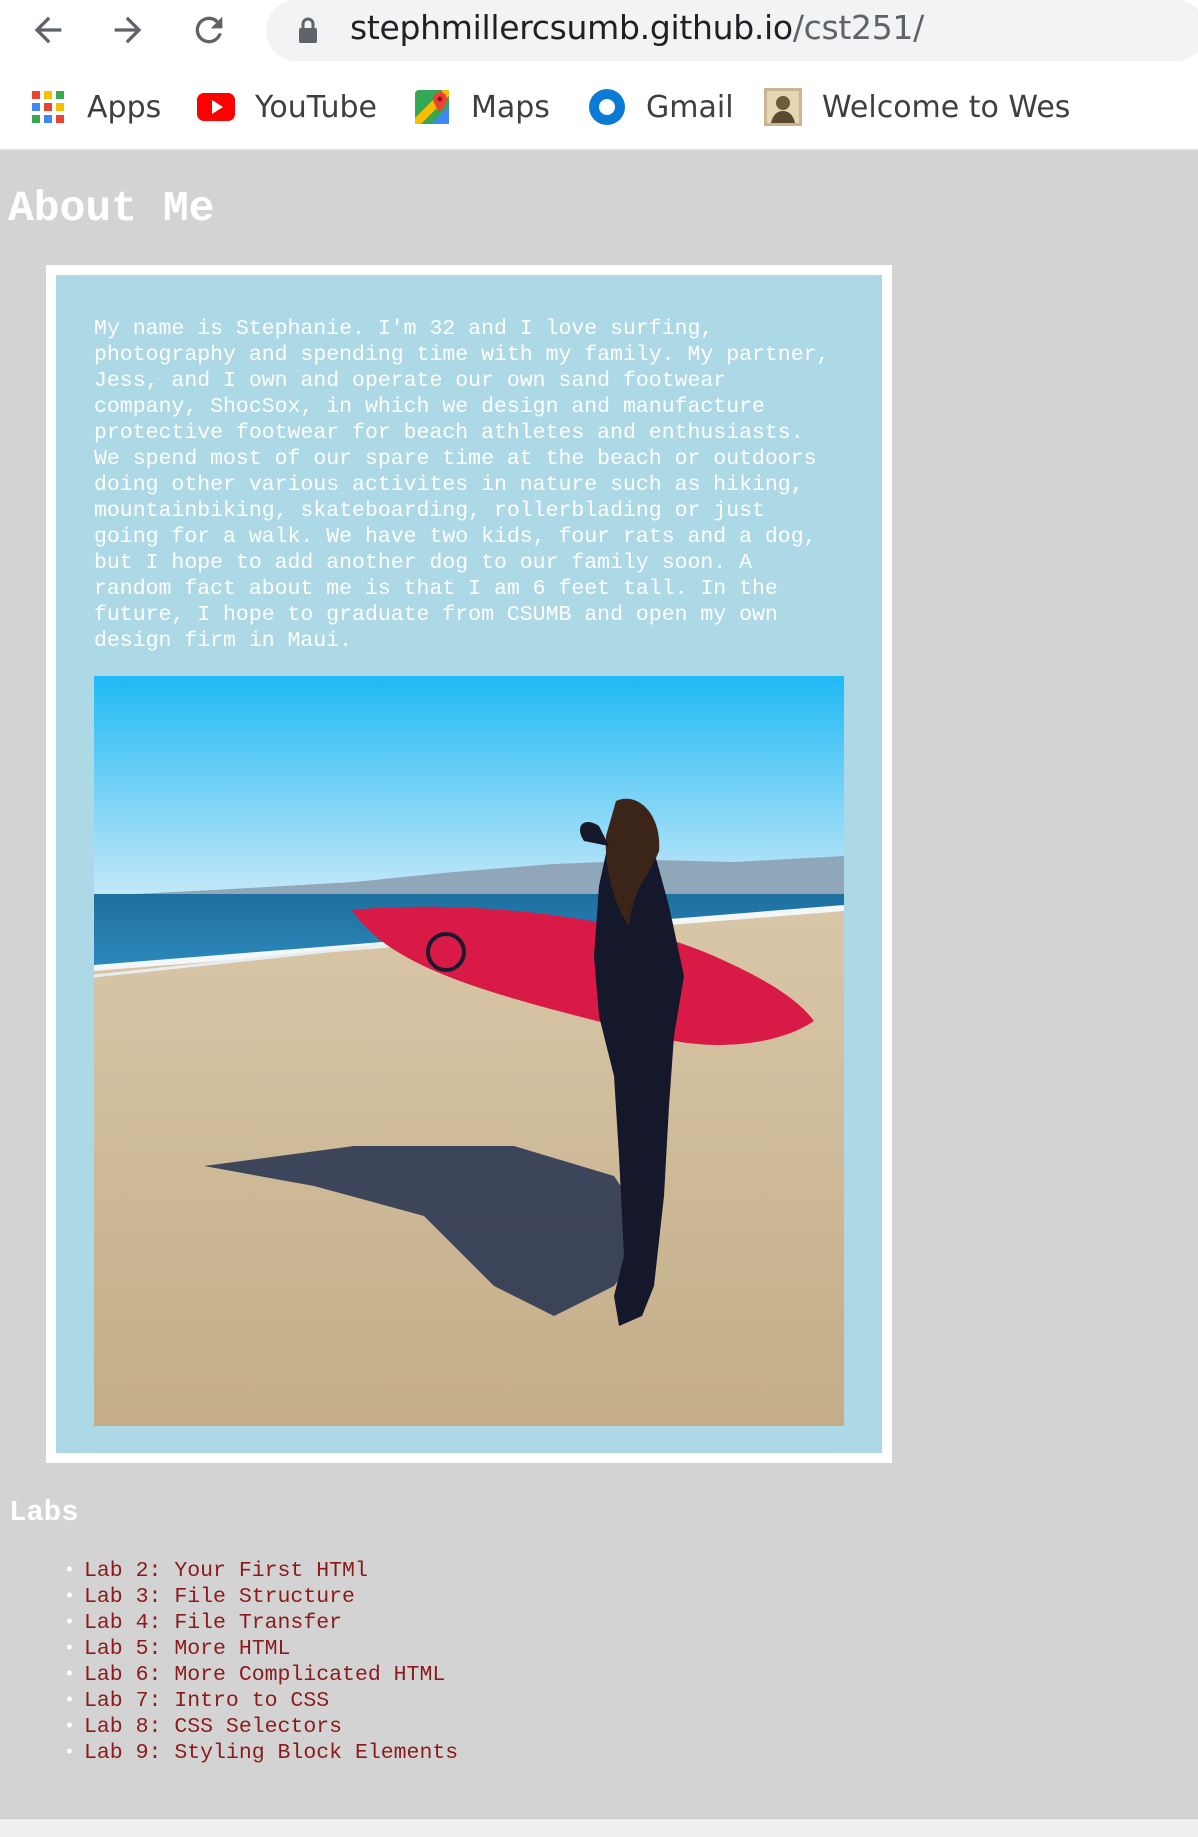 The image size is (1198, 1837). I want to click on page-title: About Me, so click(111, 208).